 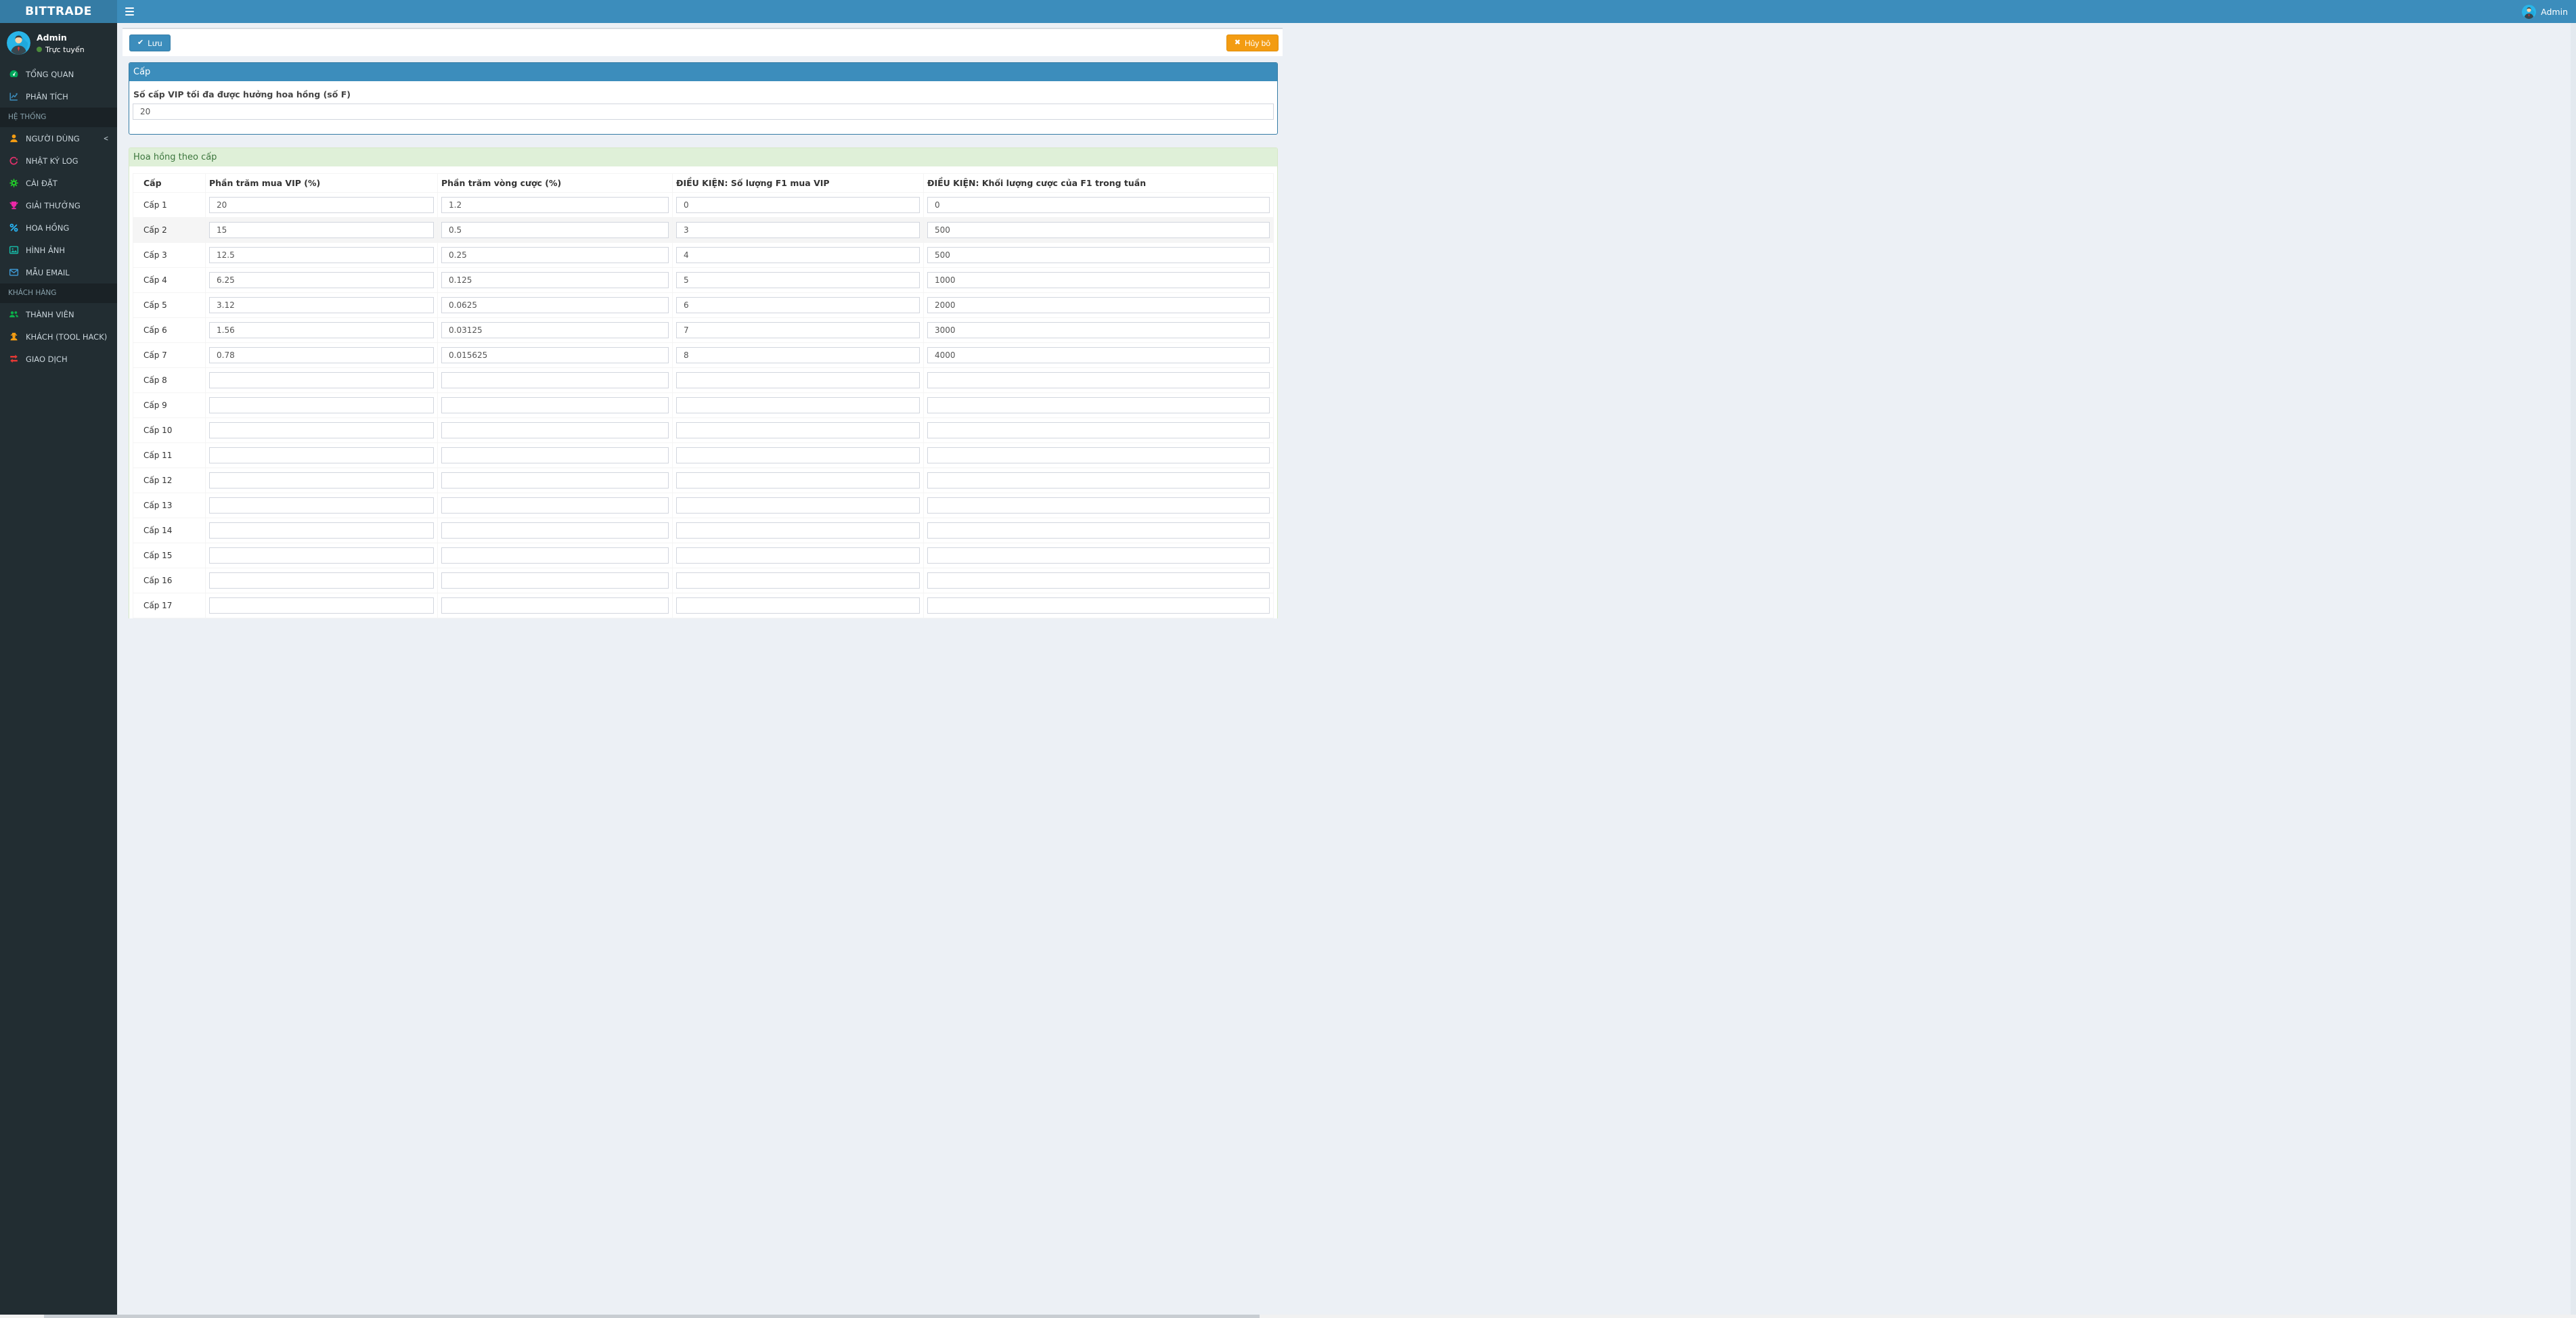 I want to click on save-button: ✔ Lưu, so click(x=150, y=43).